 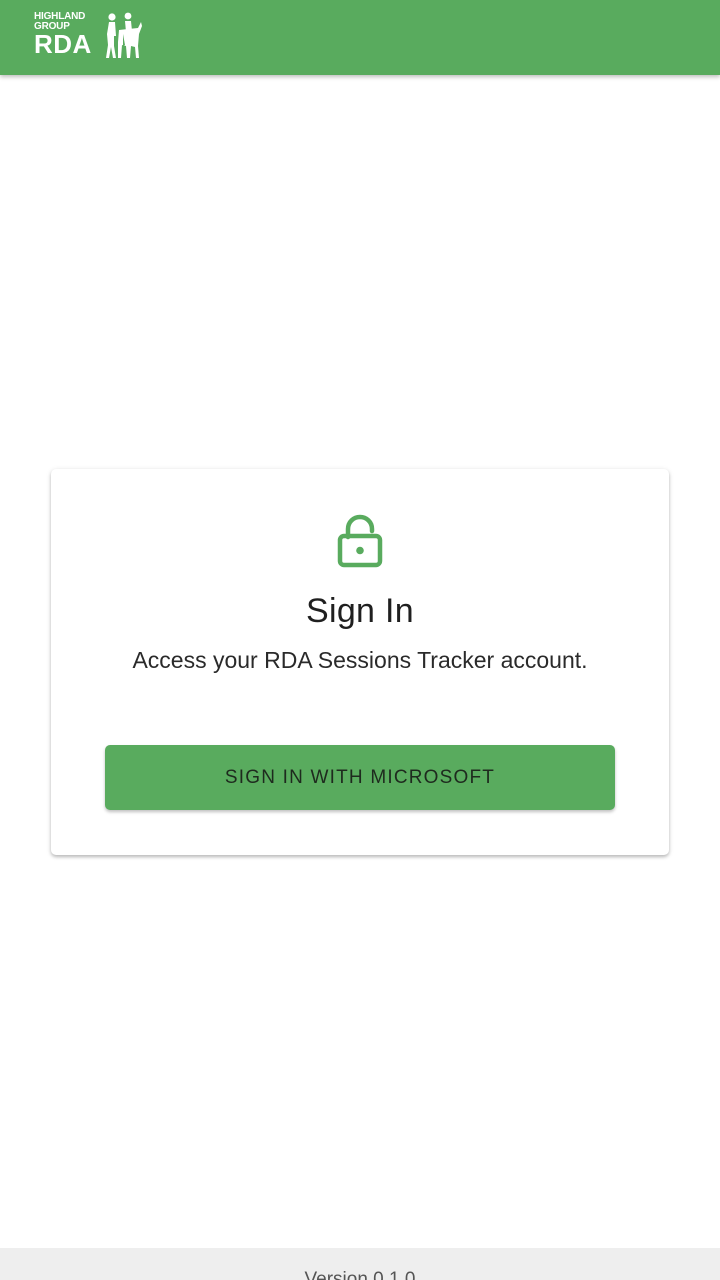 What do you see at coordinates (360, 1274) in the screenshot?
I see `version-text: Version 0.1.0` at bounding box center [360, 1274].